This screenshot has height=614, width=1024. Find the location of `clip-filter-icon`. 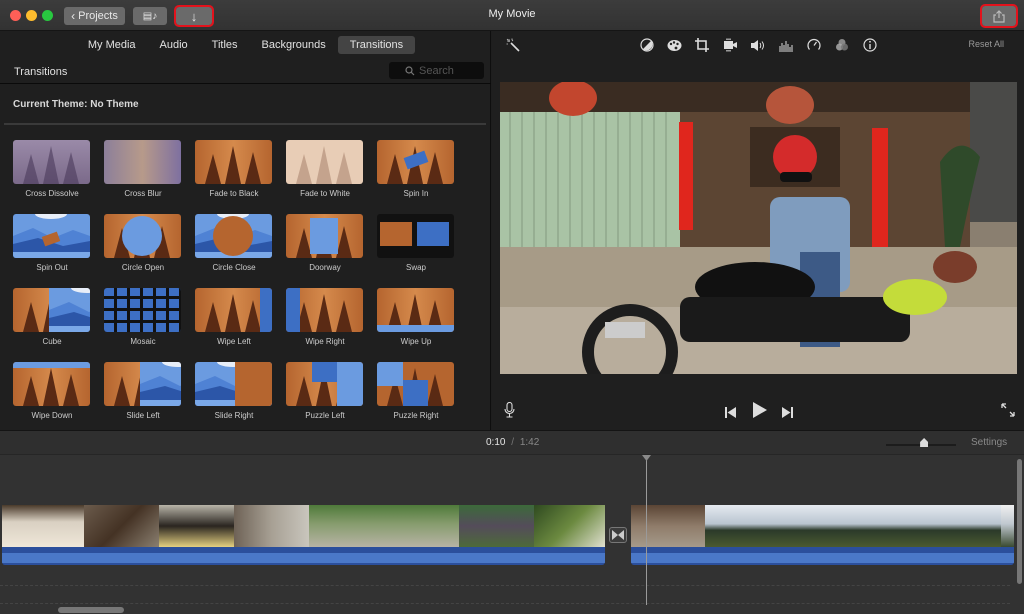

clip-filter-icon is located at coordinates (842, 45).